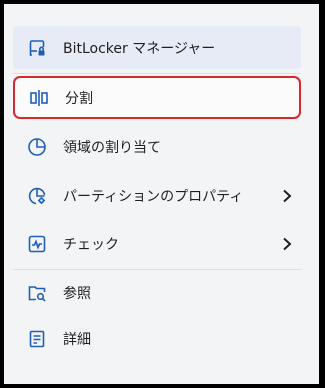 The height and width of the screenshot is (388, 325). Describe the element at coordinates (37, 293) in the screenshot. I see `browse-folder-icon` at that location.